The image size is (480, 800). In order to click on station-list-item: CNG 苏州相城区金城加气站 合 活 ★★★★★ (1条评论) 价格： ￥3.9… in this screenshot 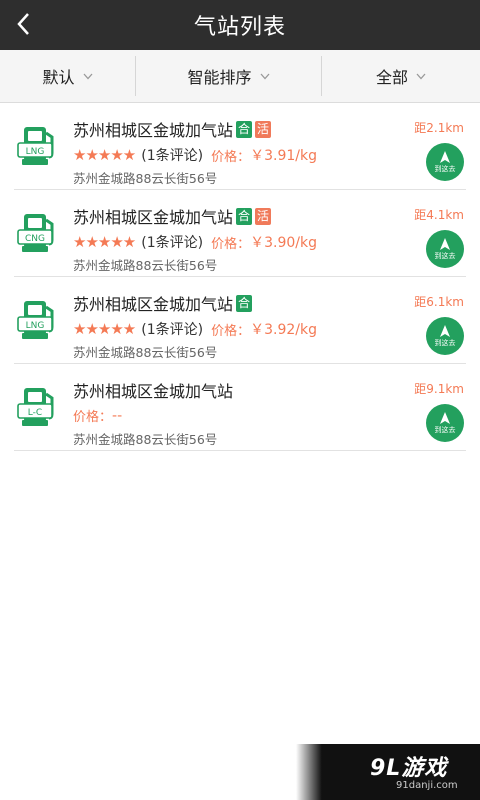, I will do `click(240, 233)`.